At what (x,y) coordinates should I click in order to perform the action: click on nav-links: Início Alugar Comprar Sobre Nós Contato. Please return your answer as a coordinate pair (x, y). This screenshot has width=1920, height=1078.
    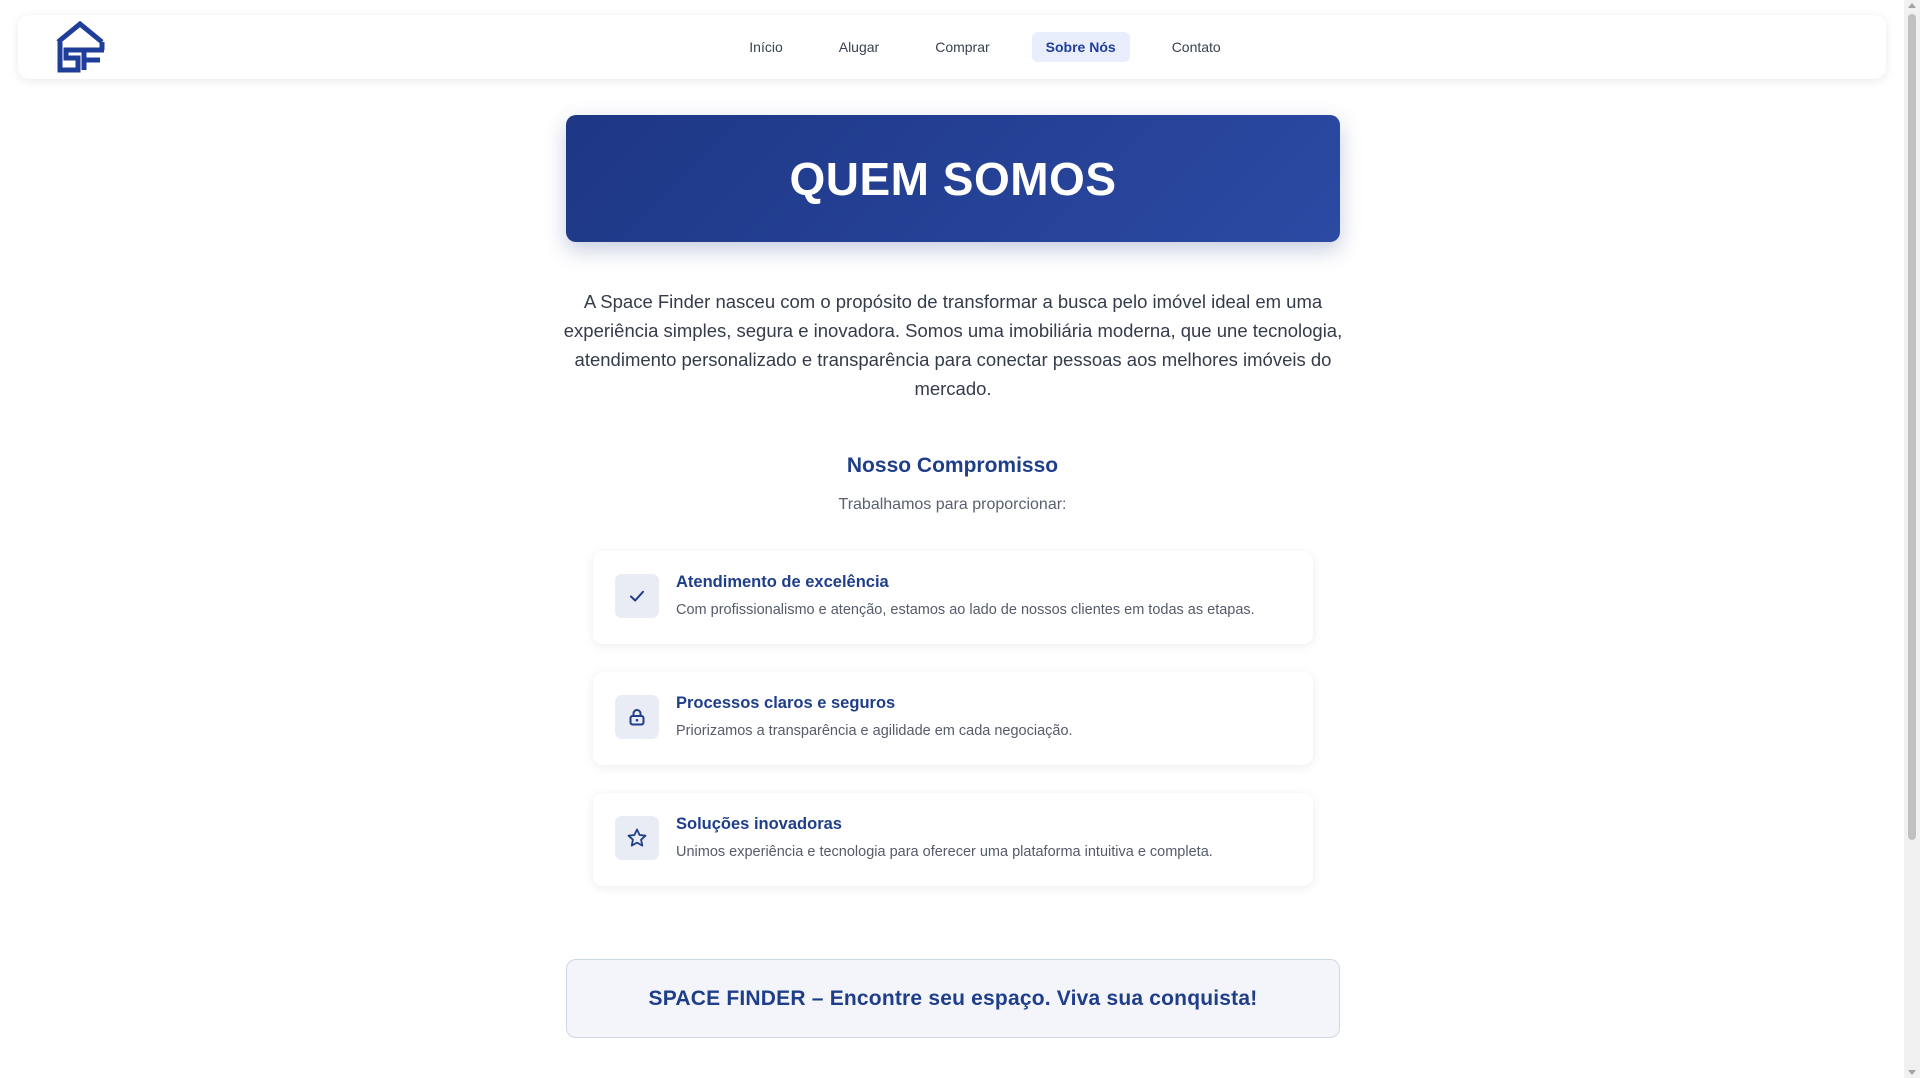
    Looking at the image, I should click on (952, 47).